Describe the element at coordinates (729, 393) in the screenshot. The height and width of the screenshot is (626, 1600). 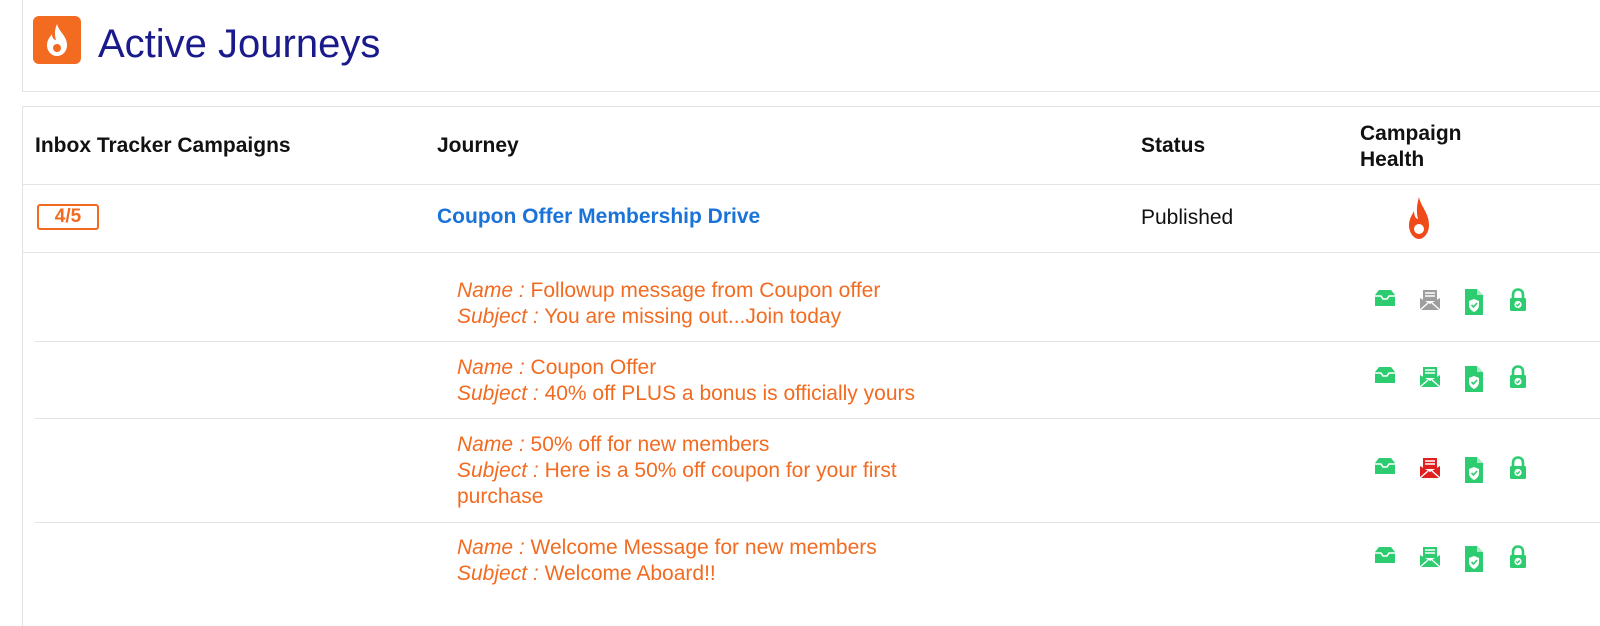
I see `message-subject: 40% off PLUS a bonus is officially yours` at that location.